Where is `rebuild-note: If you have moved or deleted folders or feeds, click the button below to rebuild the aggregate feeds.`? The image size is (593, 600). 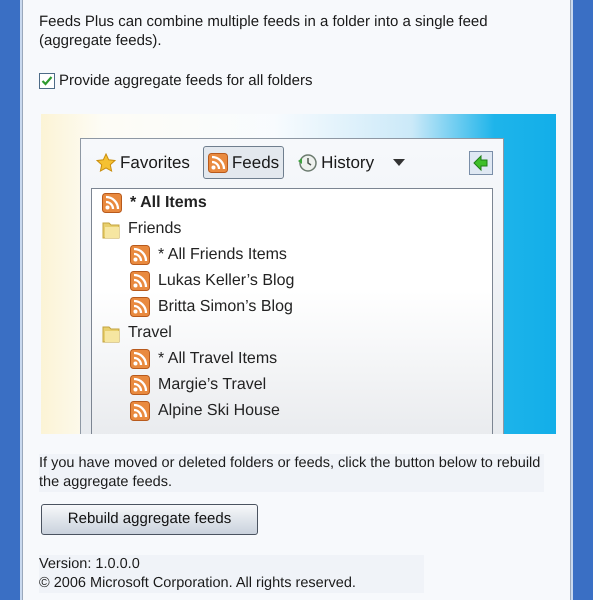 rebuild-note: If you have moved or deleted folders or feeds, click the button below to rebuild the aggregate feeds. is located at coordinates (291, 473).